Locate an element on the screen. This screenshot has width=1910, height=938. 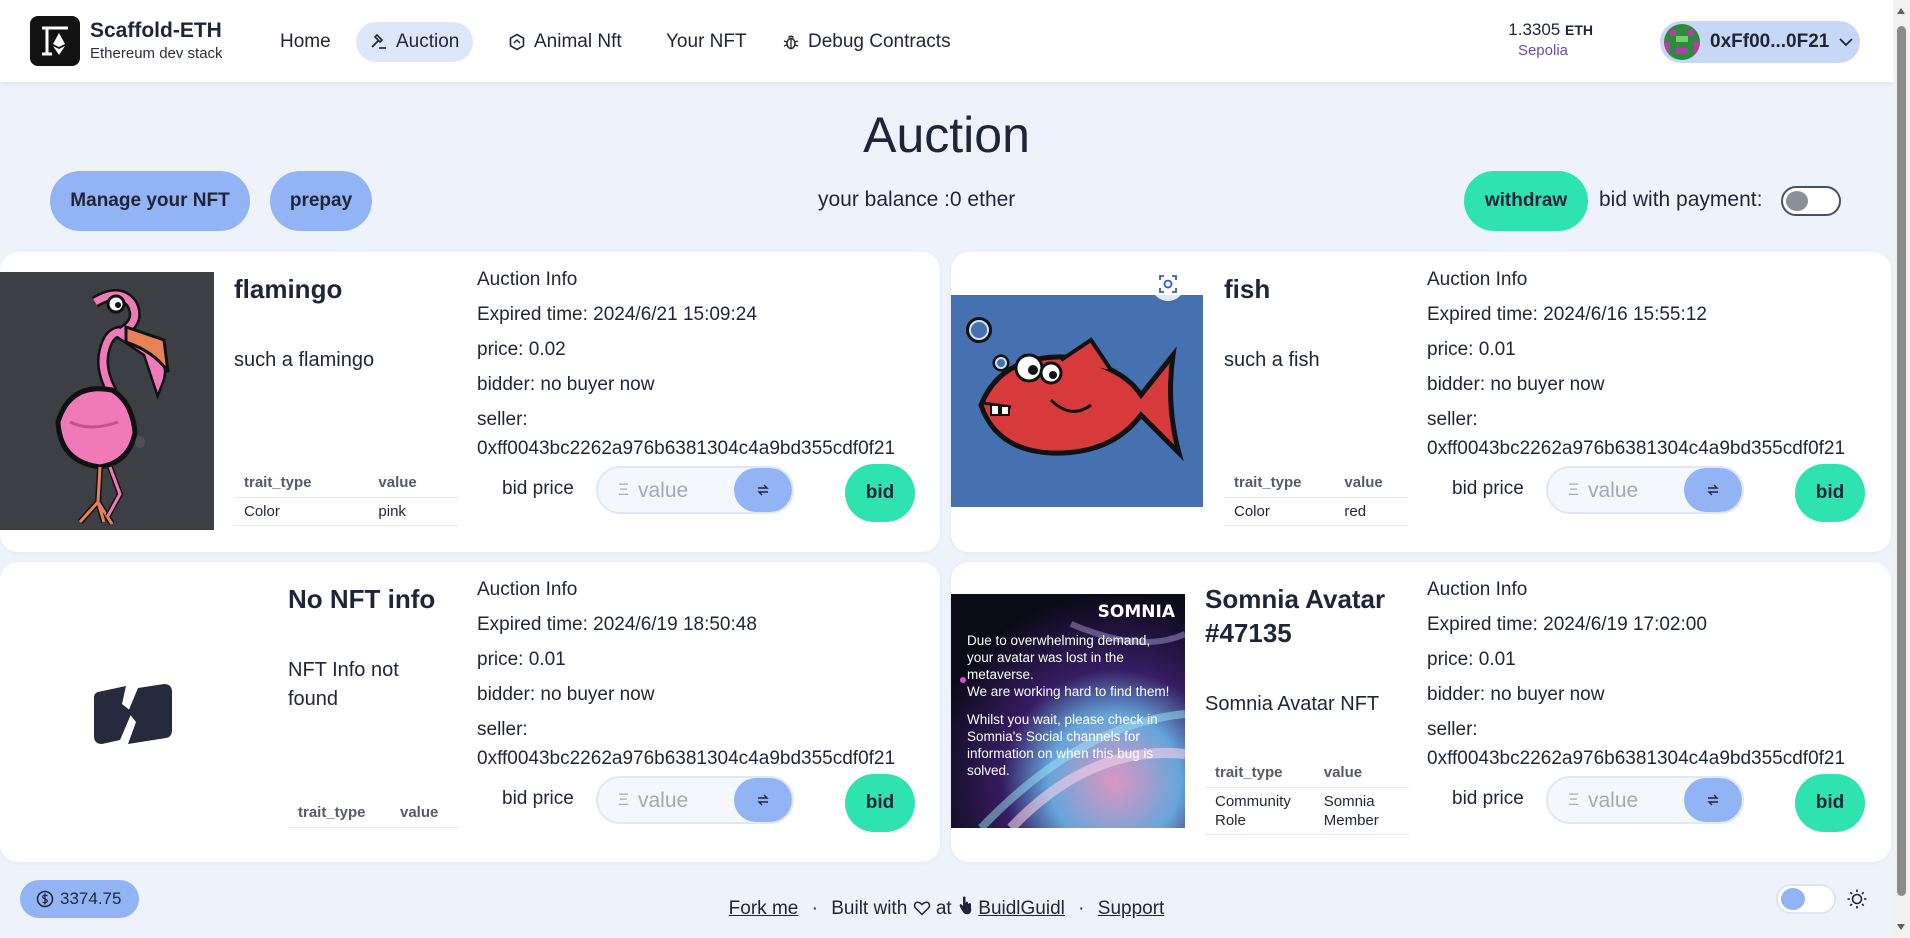
nav-debug-contracts: Debug Contracts is located at coordinates (866, 42).